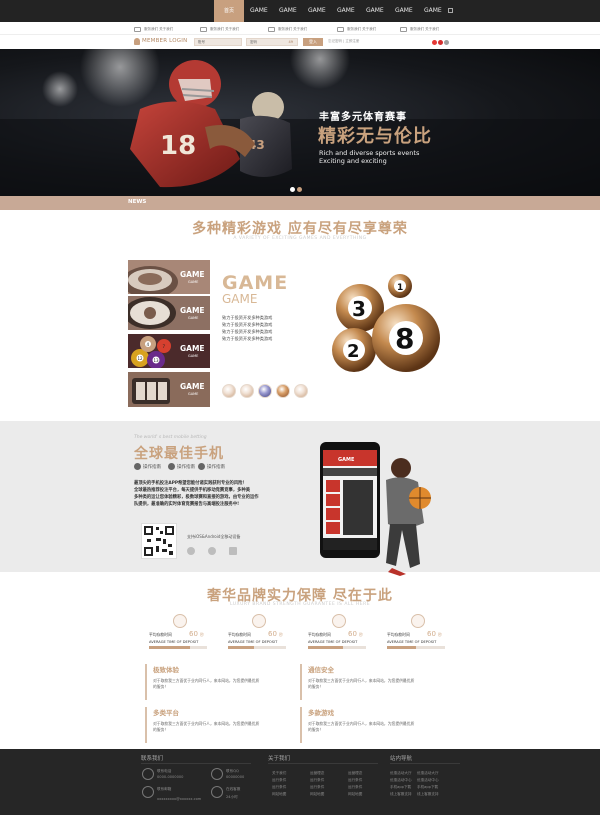 The image size is (600, 815). What do you see at coordinates (290, 42) in the screenshot?
I see `captcha-code: 49` at bounding box center [290, 42].